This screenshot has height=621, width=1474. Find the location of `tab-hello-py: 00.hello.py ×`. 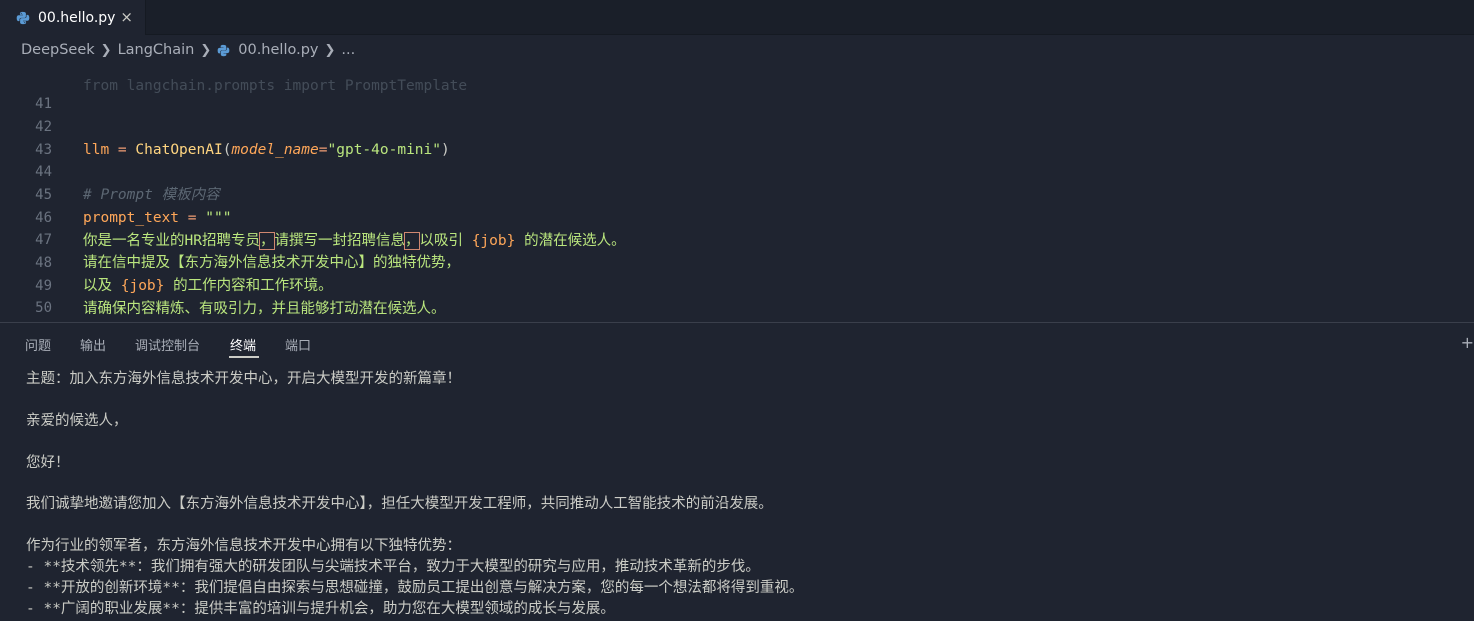

tab-hello-py: 00.hello.py × is located at coordinates (73, 17).